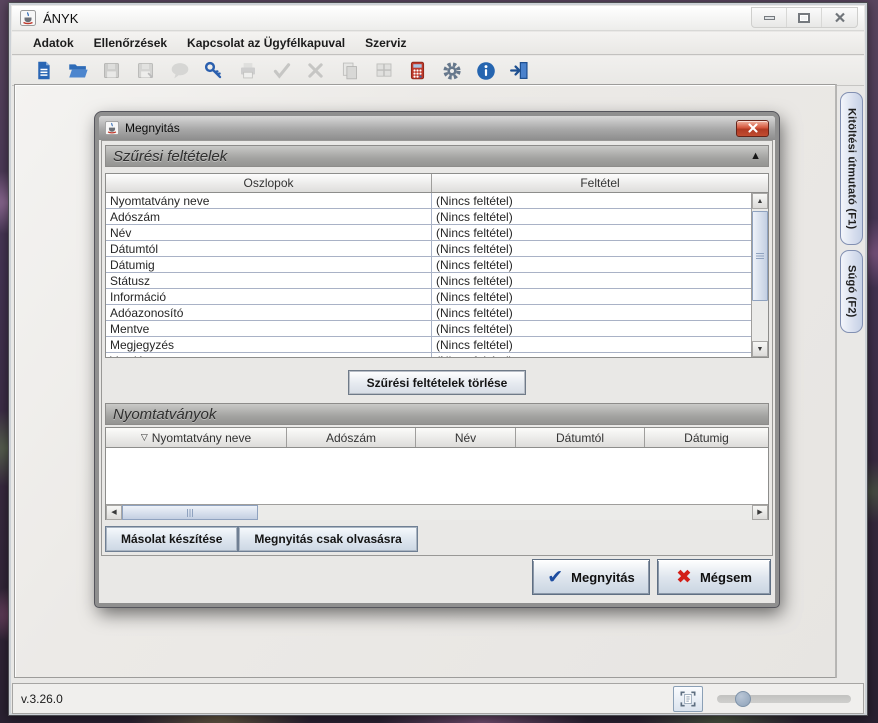 The image size is (878, 723). What do you see at coordinates (851, 291) in the screenshot?
I see `tab-sugo: Súgó (F2)` at bounding box center [851, 291].